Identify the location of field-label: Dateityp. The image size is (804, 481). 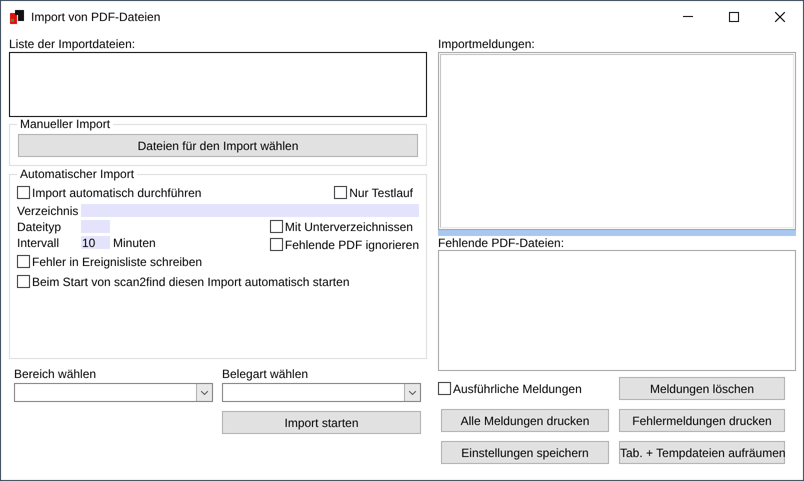
(39, 227).